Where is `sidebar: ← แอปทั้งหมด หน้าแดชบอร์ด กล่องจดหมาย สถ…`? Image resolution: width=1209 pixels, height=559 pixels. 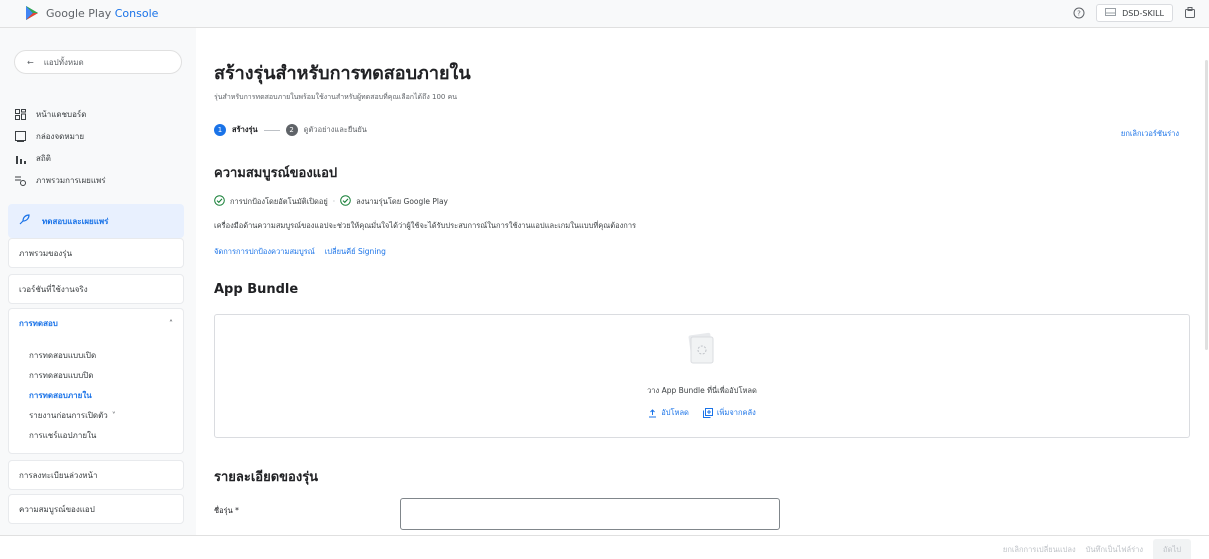
sidebar: ← แอปทั้งหมด หน้าแดชบอร์ด กล่องจดหมาย สถ… is located at coordinates (98, 281).